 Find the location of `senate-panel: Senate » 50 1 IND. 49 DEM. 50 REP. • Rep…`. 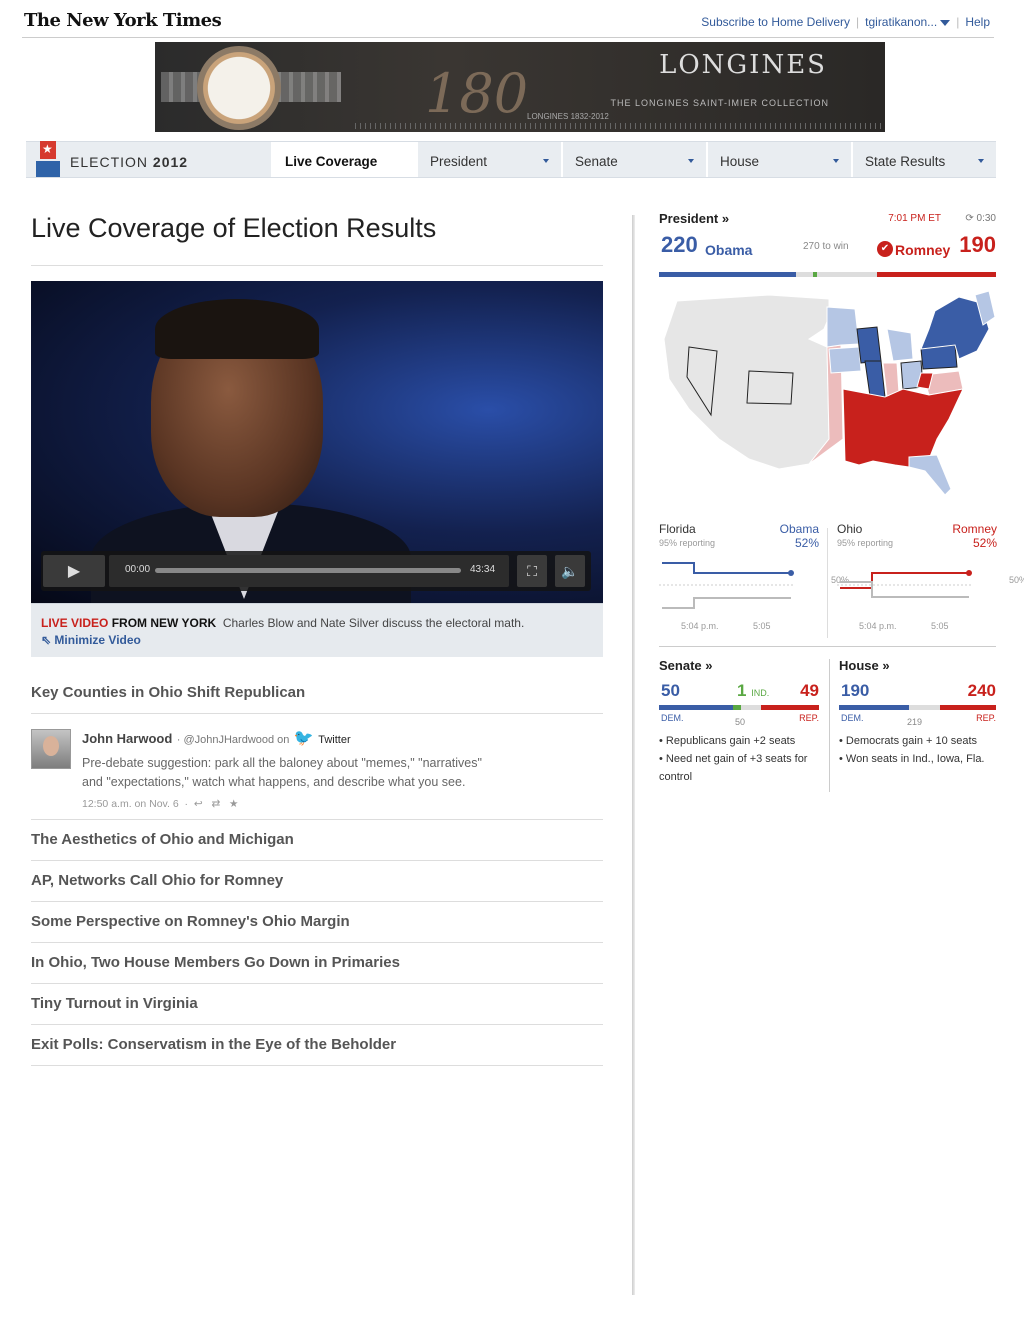

senate-panel: Senate » 50 1 IND. 49 DEM. 50 REP. • Rep… is located at coordinates (739, 721).